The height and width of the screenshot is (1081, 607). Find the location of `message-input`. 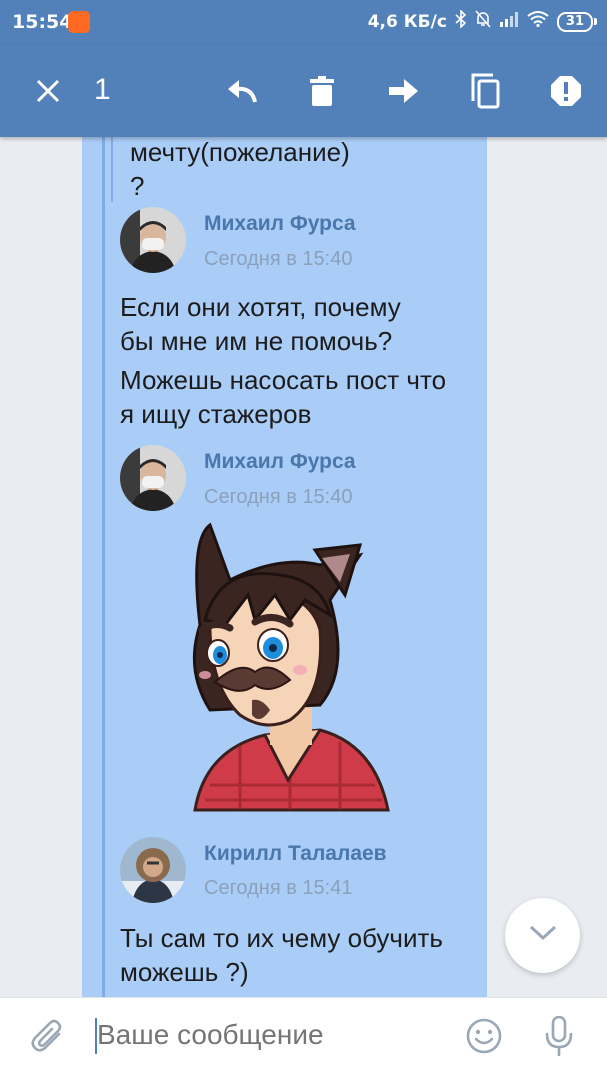

message-input is located at coordinates (267, 1035).